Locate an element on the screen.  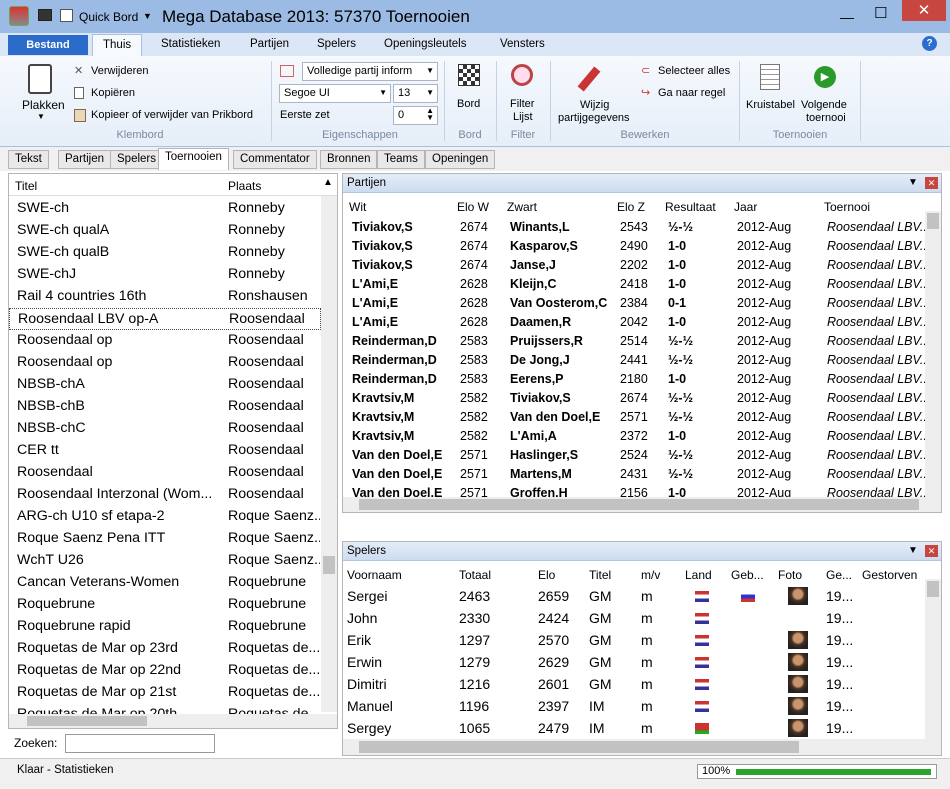
tab-thuis: Thuis is located at coordinates (117, 45).